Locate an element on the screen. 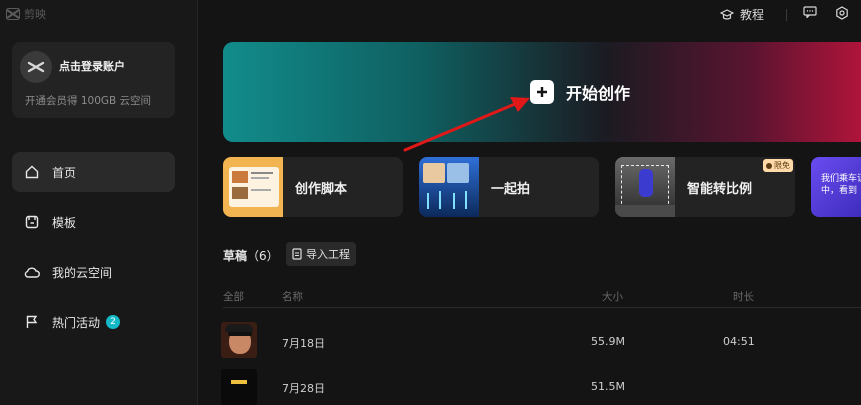  avatar is located at coordinates (36, 67).